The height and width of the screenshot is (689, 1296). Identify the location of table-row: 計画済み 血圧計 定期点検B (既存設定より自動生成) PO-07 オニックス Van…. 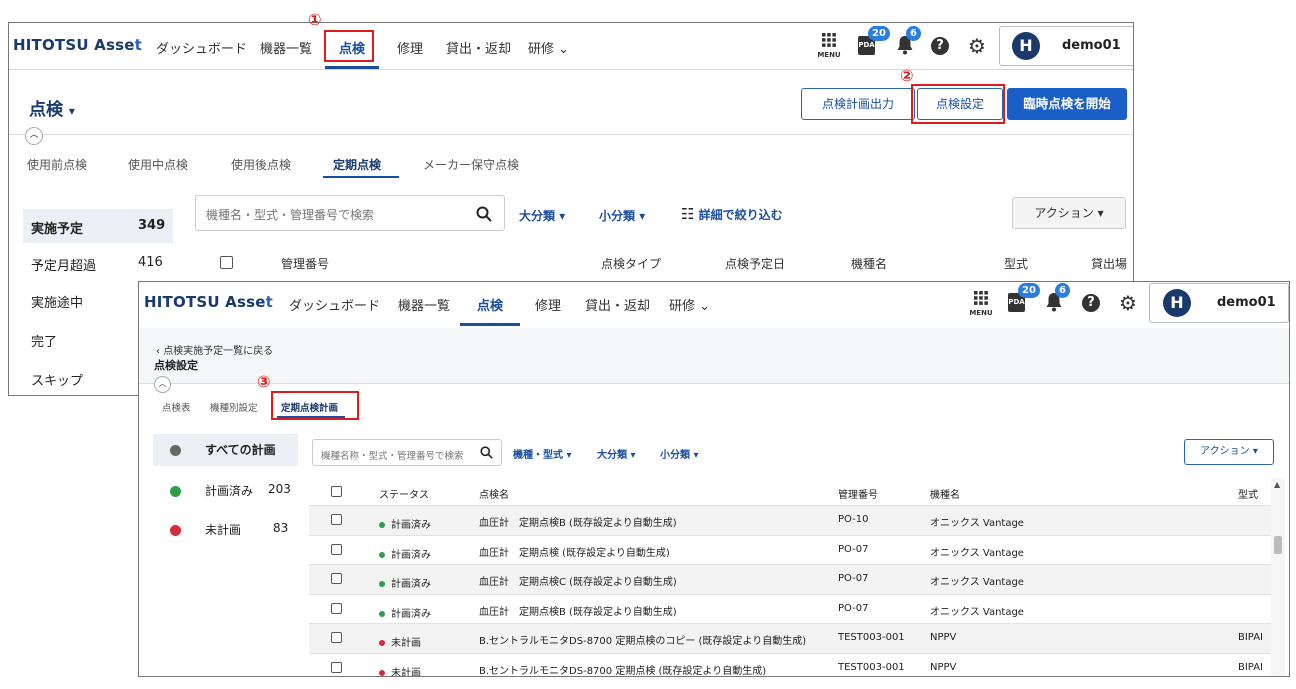
(790, 609).